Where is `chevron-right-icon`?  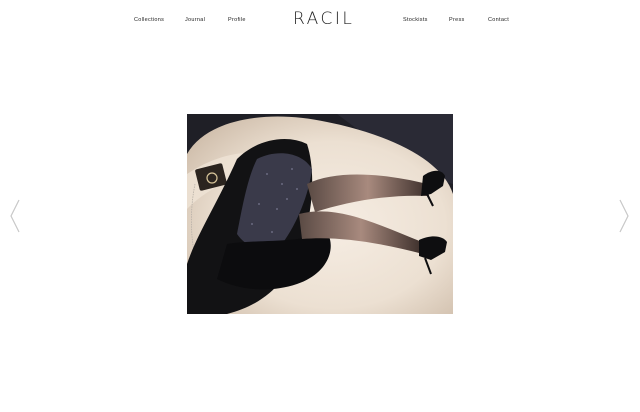
chevron-right-icon is located at coordinates (624, 216).